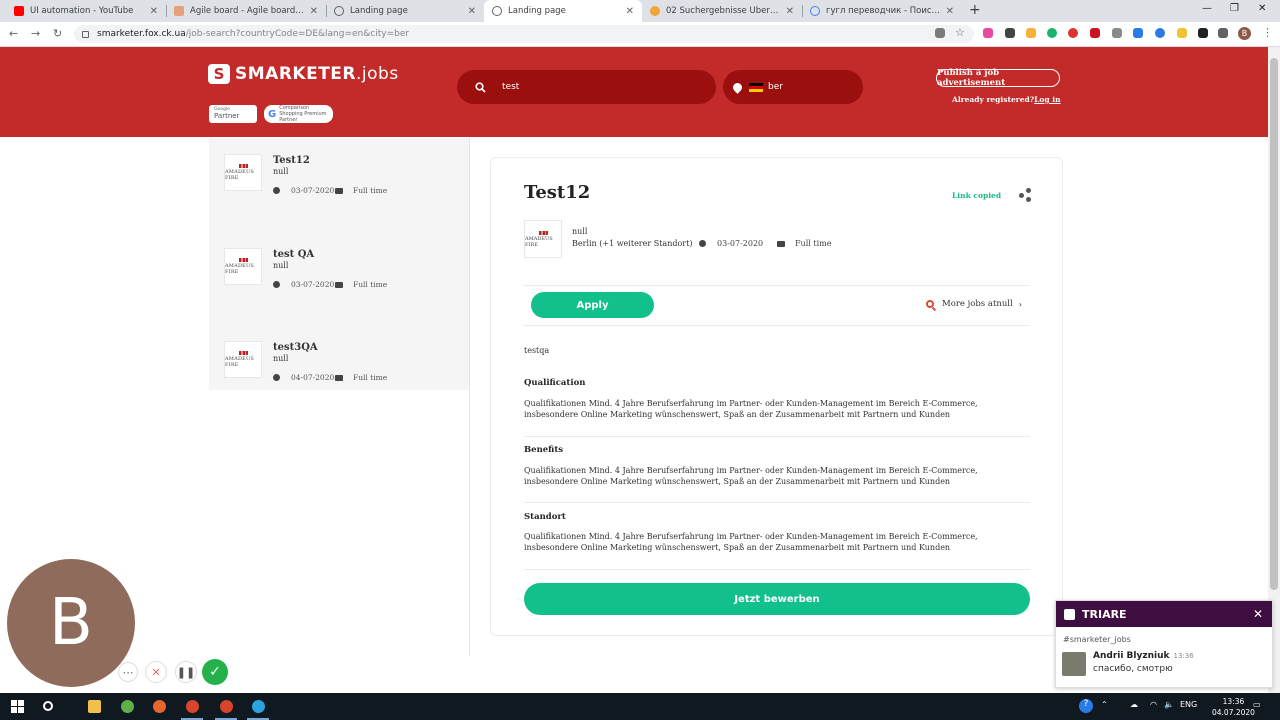 The width and height of the screenshot is (1280, 720). What do you see at coordinates (1258, 614) in the screenshot?
I see `close-notification-icon: ✕` at bounding box center [1258, 614].